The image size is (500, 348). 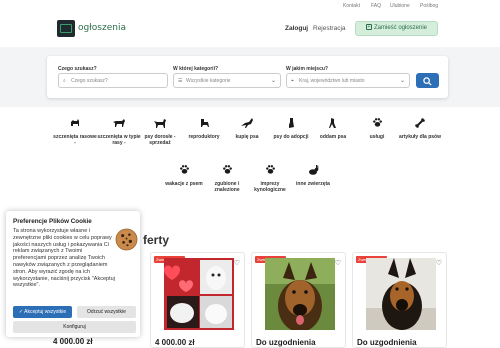 I want to click on category-item: imprezy kynologiczne, so click(x=270, y=178).